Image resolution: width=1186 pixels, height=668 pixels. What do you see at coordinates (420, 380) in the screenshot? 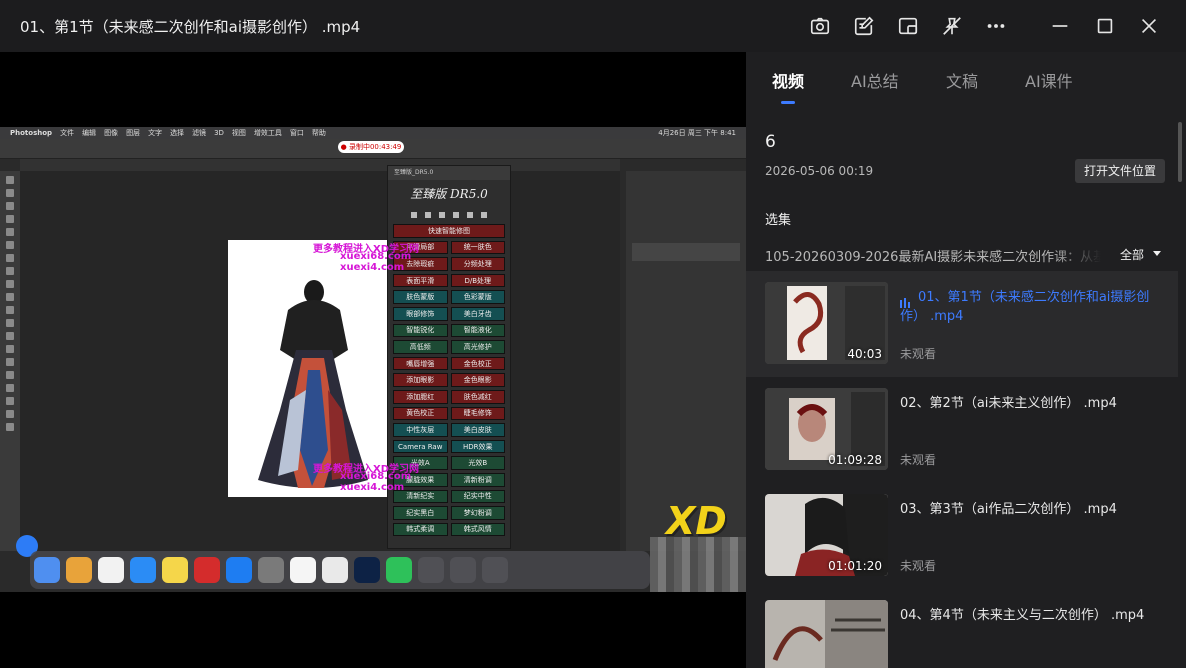
I see `plugin-action-button: 添加眼影` at bounding box center [420, 380].